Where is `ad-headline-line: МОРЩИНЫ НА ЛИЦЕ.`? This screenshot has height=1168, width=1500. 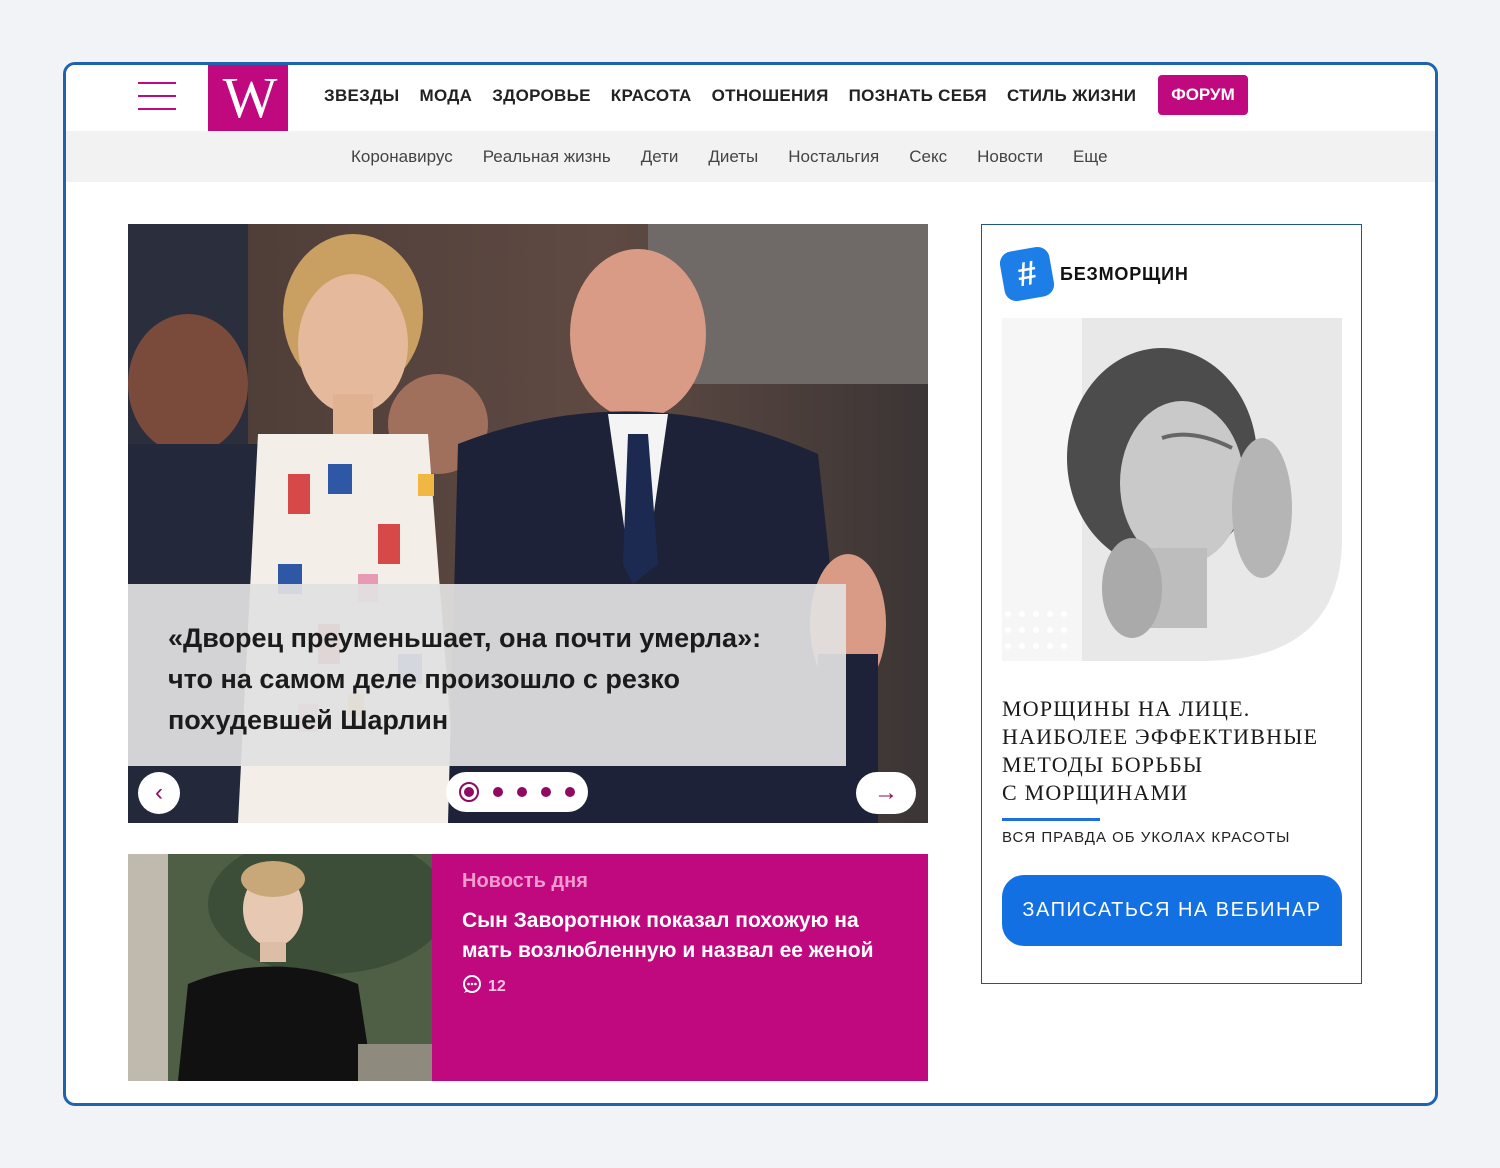
ad-headline-line: МОРЩИНЫ НА ЛИЦЕ. is located at coordinates (1126, 708).